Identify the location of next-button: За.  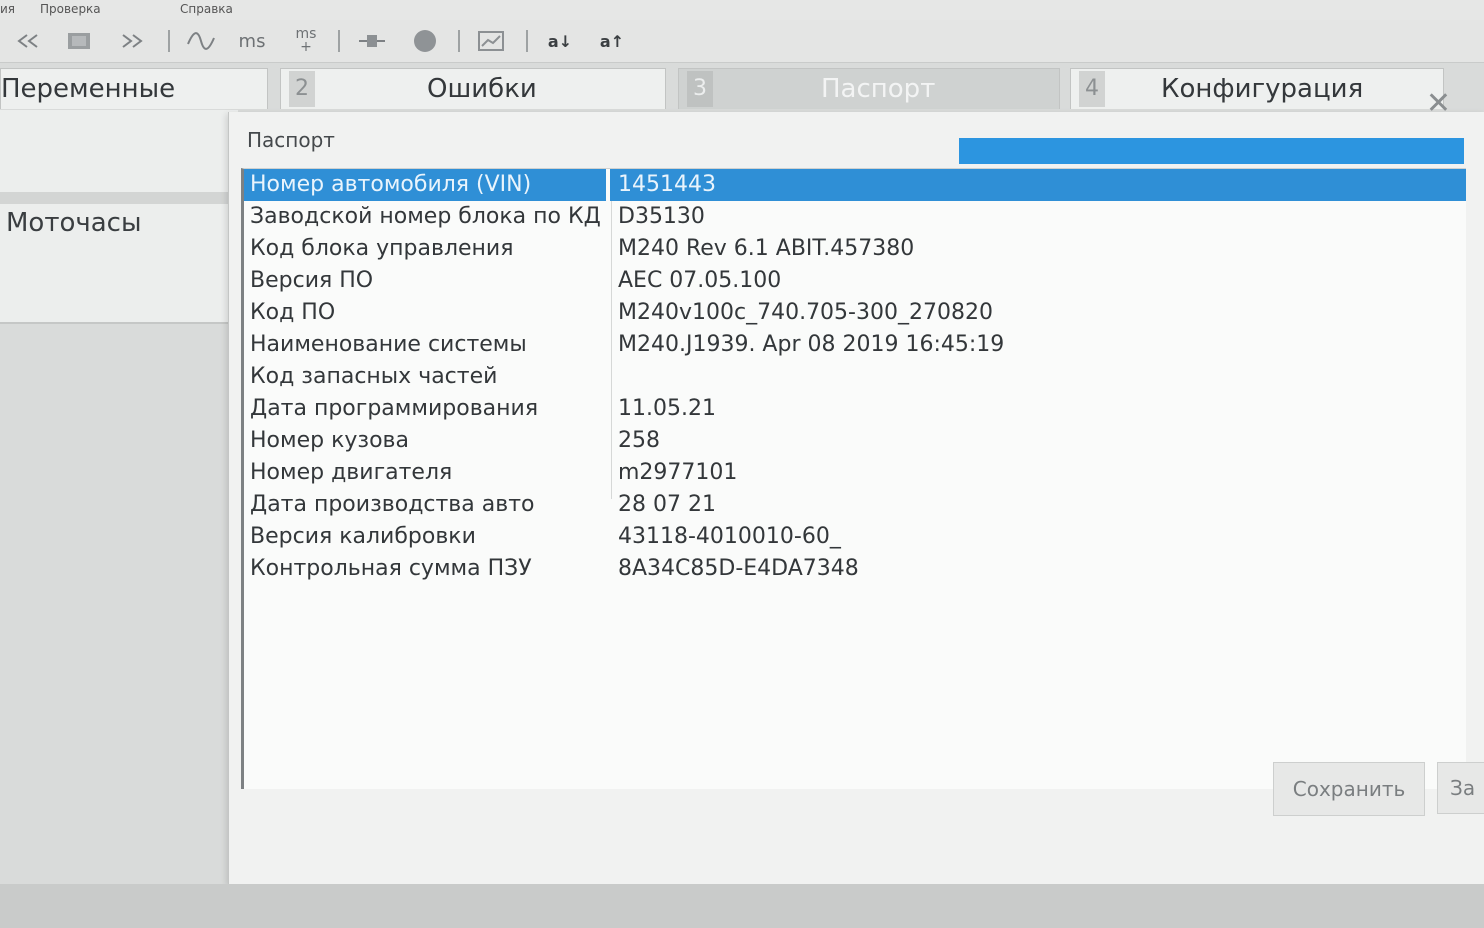
(1460, 788).